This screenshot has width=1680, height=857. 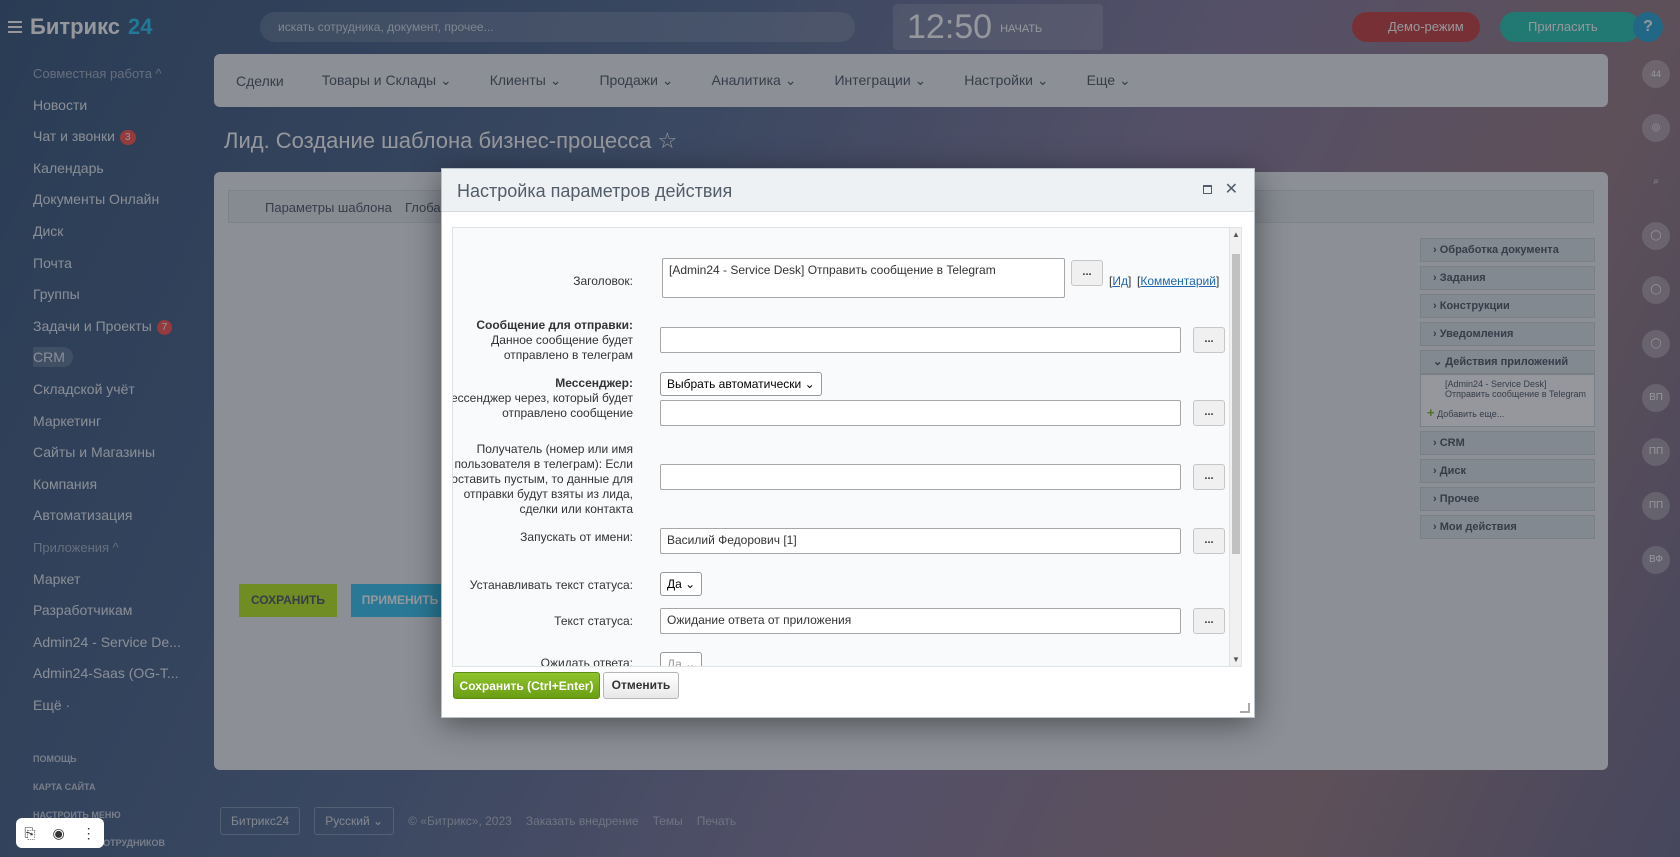 What do you see at coordinates (641, 685) in the screenshot?
I see `cancel-button: Отменить` at bounding box center [641, 685].